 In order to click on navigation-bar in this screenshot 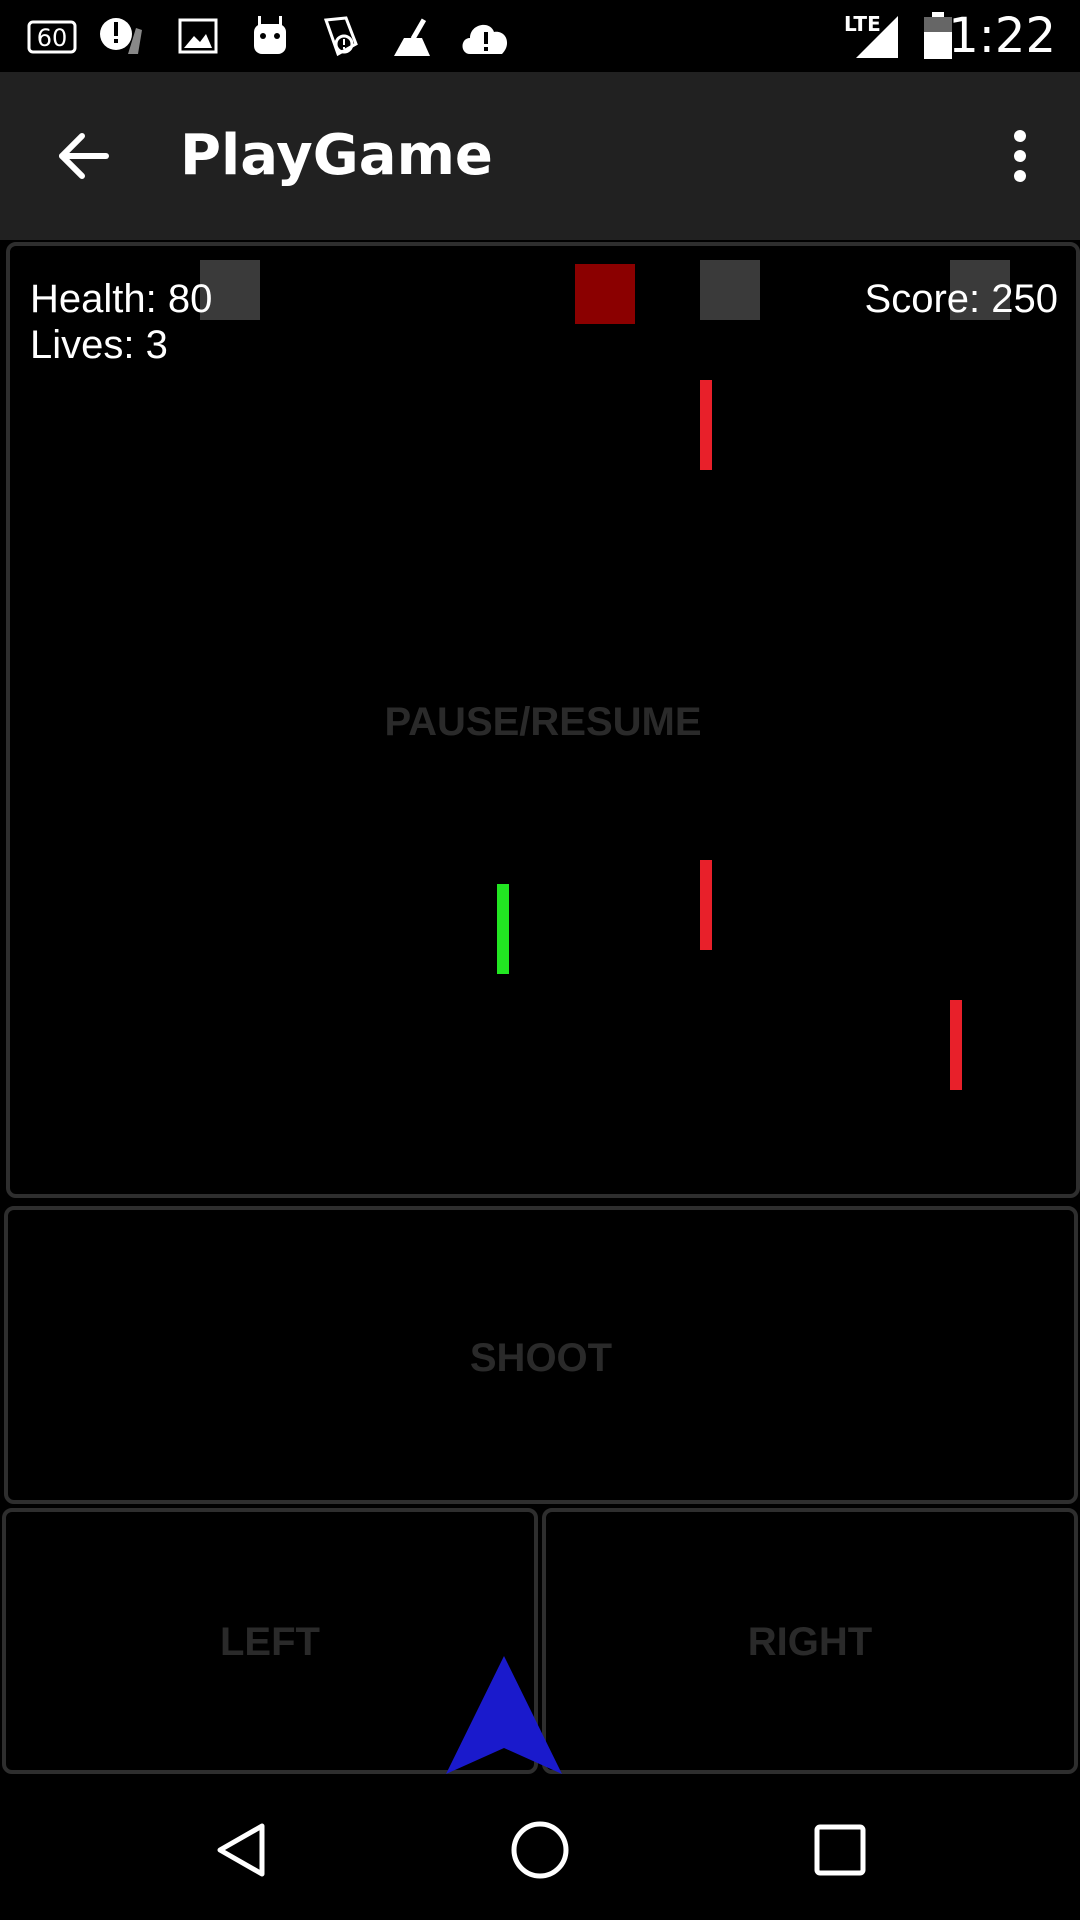, I will do `click(540, 1848)`.